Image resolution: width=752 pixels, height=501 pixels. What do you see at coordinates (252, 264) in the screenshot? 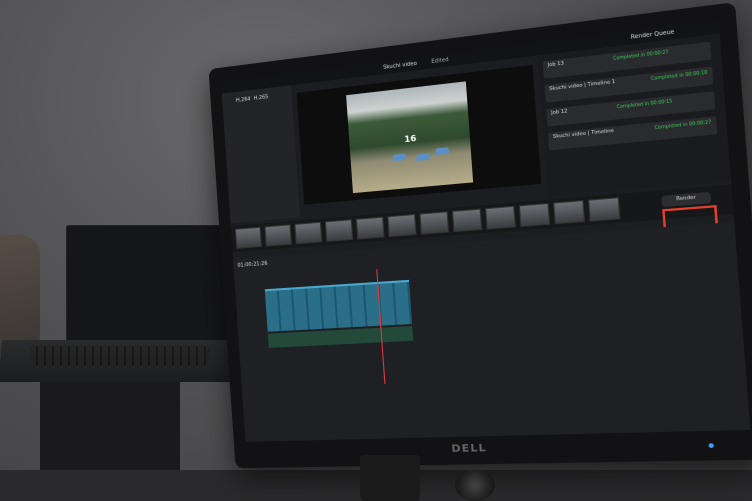
I see `timecode: 01:00:21:26` at bounding box center [252, 264].